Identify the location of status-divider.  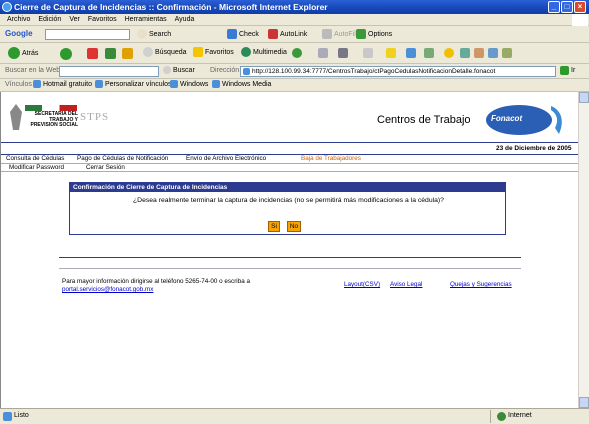
(490, 416).